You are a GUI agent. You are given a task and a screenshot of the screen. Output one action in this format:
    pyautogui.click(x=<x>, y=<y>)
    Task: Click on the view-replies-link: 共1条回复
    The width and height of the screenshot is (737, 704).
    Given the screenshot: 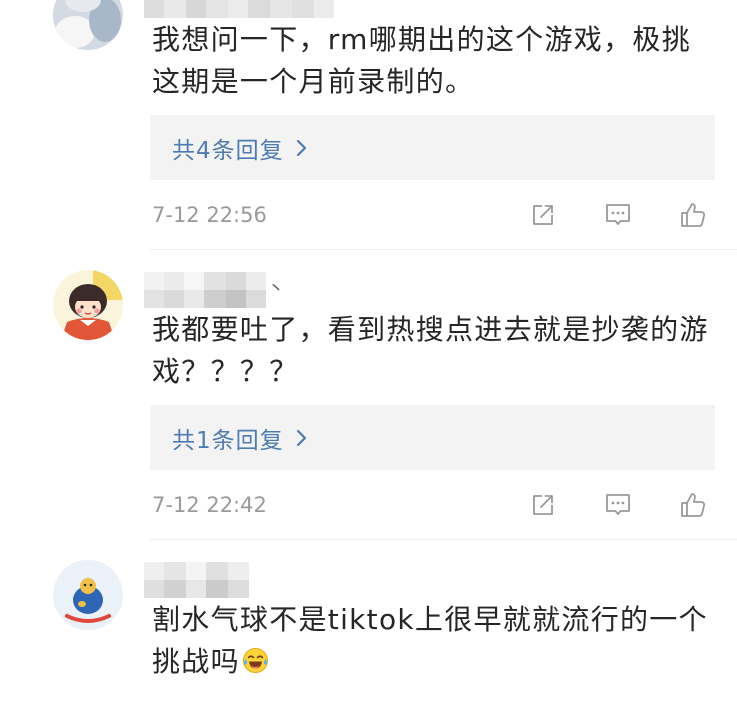 What is the action you would take?
    pyautogui.click(x=240, y=437)
    